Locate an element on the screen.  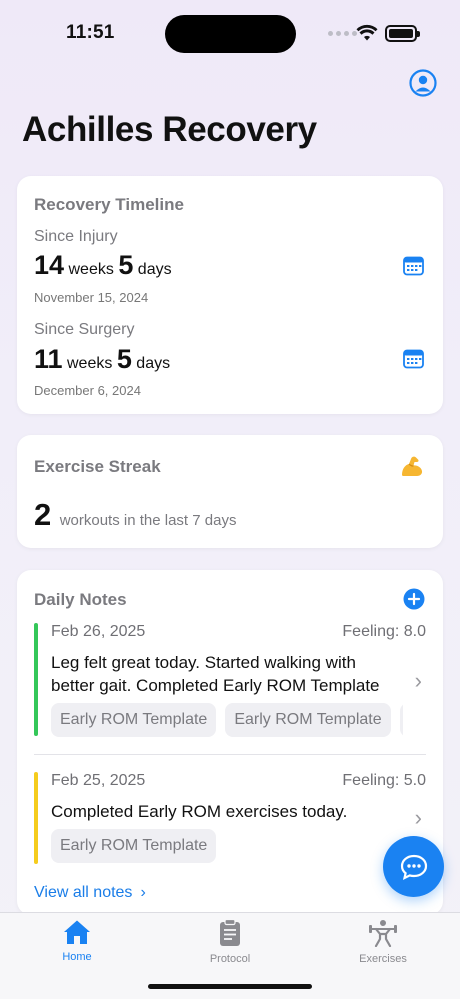
status-time: 11:51 is located at coordinates (90, 32).